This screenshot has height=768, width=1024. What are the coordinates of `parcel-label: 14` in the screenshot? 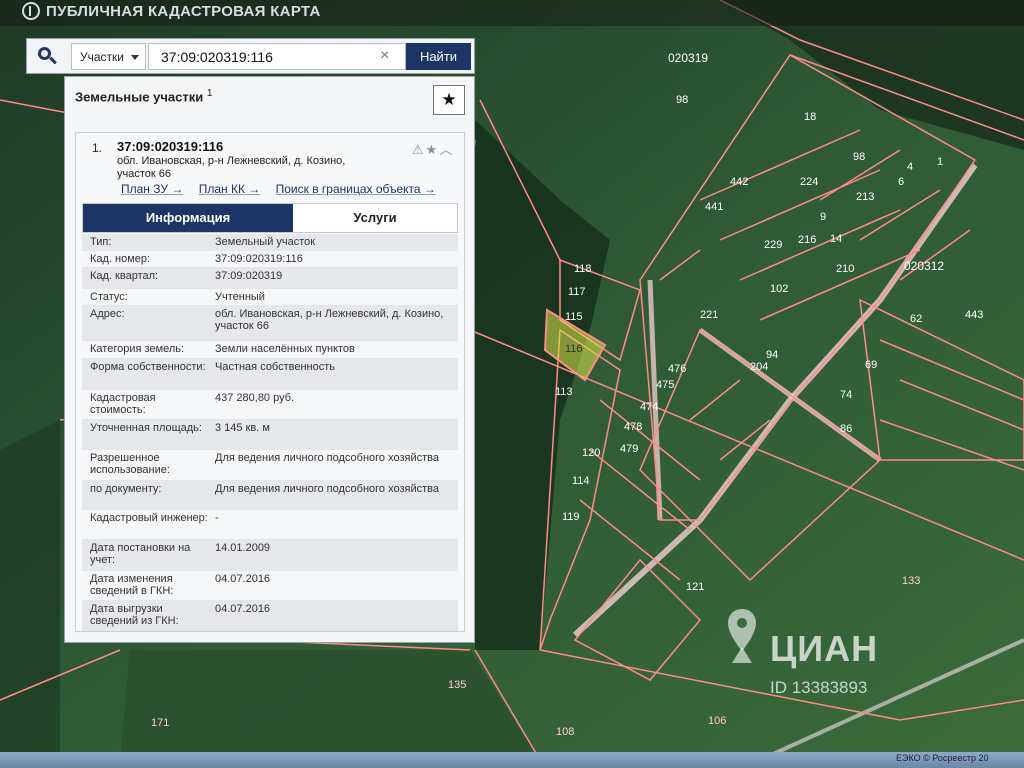 It's located at (836, 239).